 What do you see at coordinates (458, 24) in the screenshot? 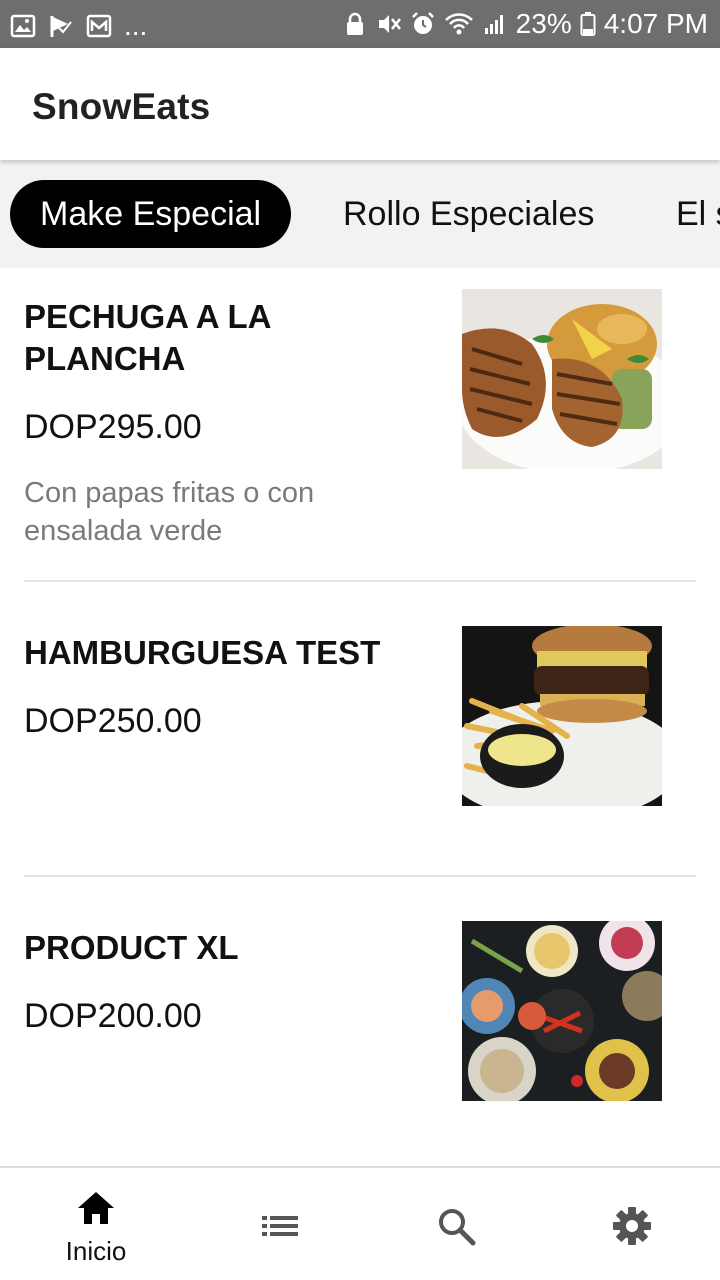
I see `wifi-icon` at bounding box center [458, 24].